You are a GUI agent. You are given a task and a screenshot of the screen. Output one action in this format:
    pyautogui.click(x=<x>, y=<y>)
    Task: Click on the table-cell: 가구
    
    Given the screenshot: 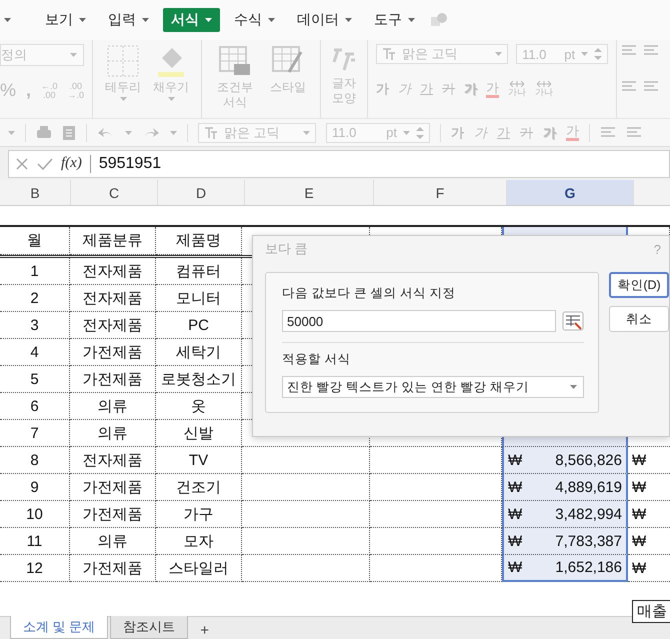 What is the action you would take?
    pyautogui.click(x=199, y=514)
    